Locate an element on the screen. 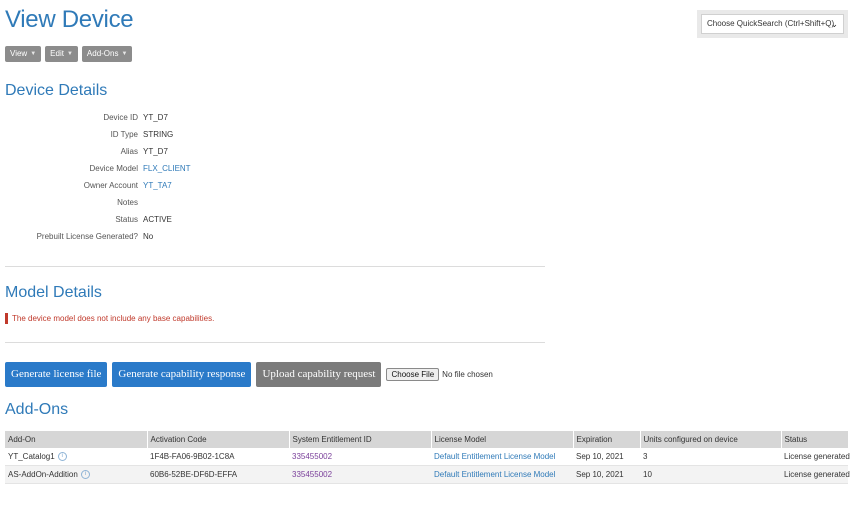 This screenshot has width=851, height=506. device-details-title: Device Details is located at coordinates (56, 90).